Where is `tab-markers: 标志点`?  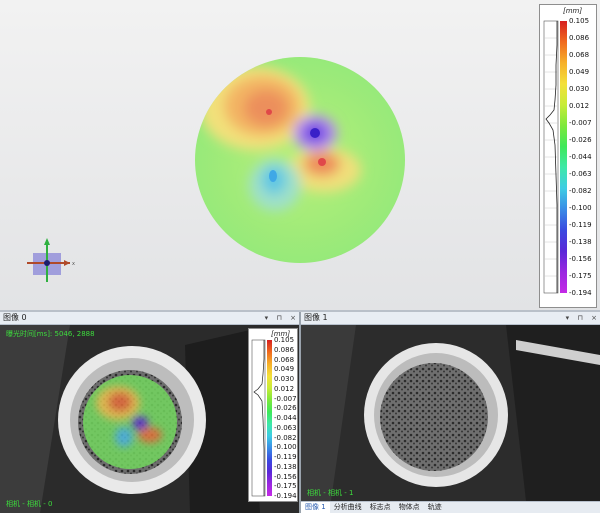 tab-markers: 标志点 is located at coordinates (380, 507).